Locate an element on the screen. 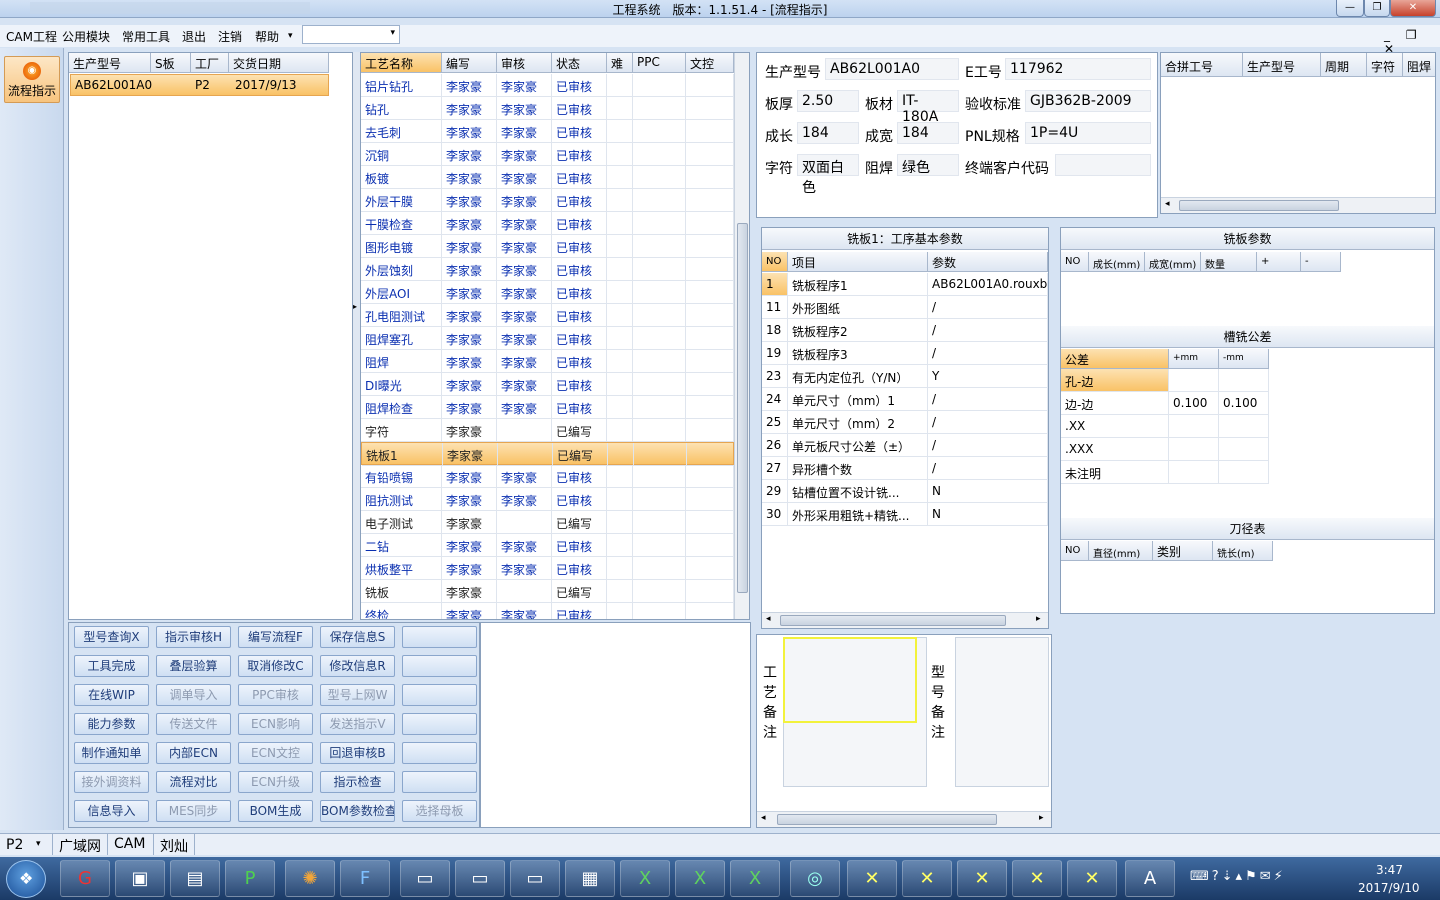  table-row: DI曝光 李家豪 李家豪 已审核 is located at coordinates (547, 384).